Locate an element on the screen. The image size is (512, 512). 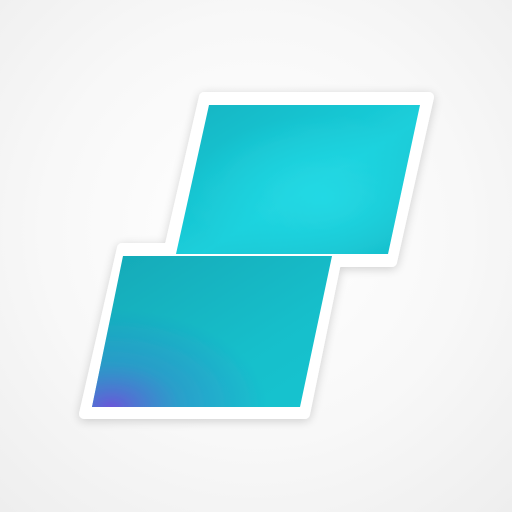
bottom-panel-violet-corner is located at coordinates (212, 331).